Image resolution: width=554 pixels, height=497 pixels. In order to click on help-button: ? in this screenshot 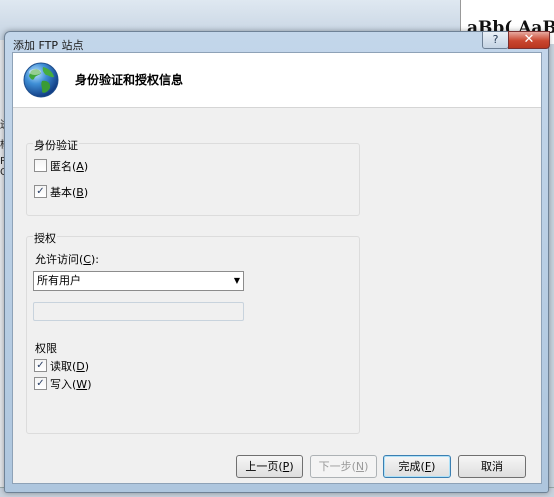, I will do `click(495, 40)`.